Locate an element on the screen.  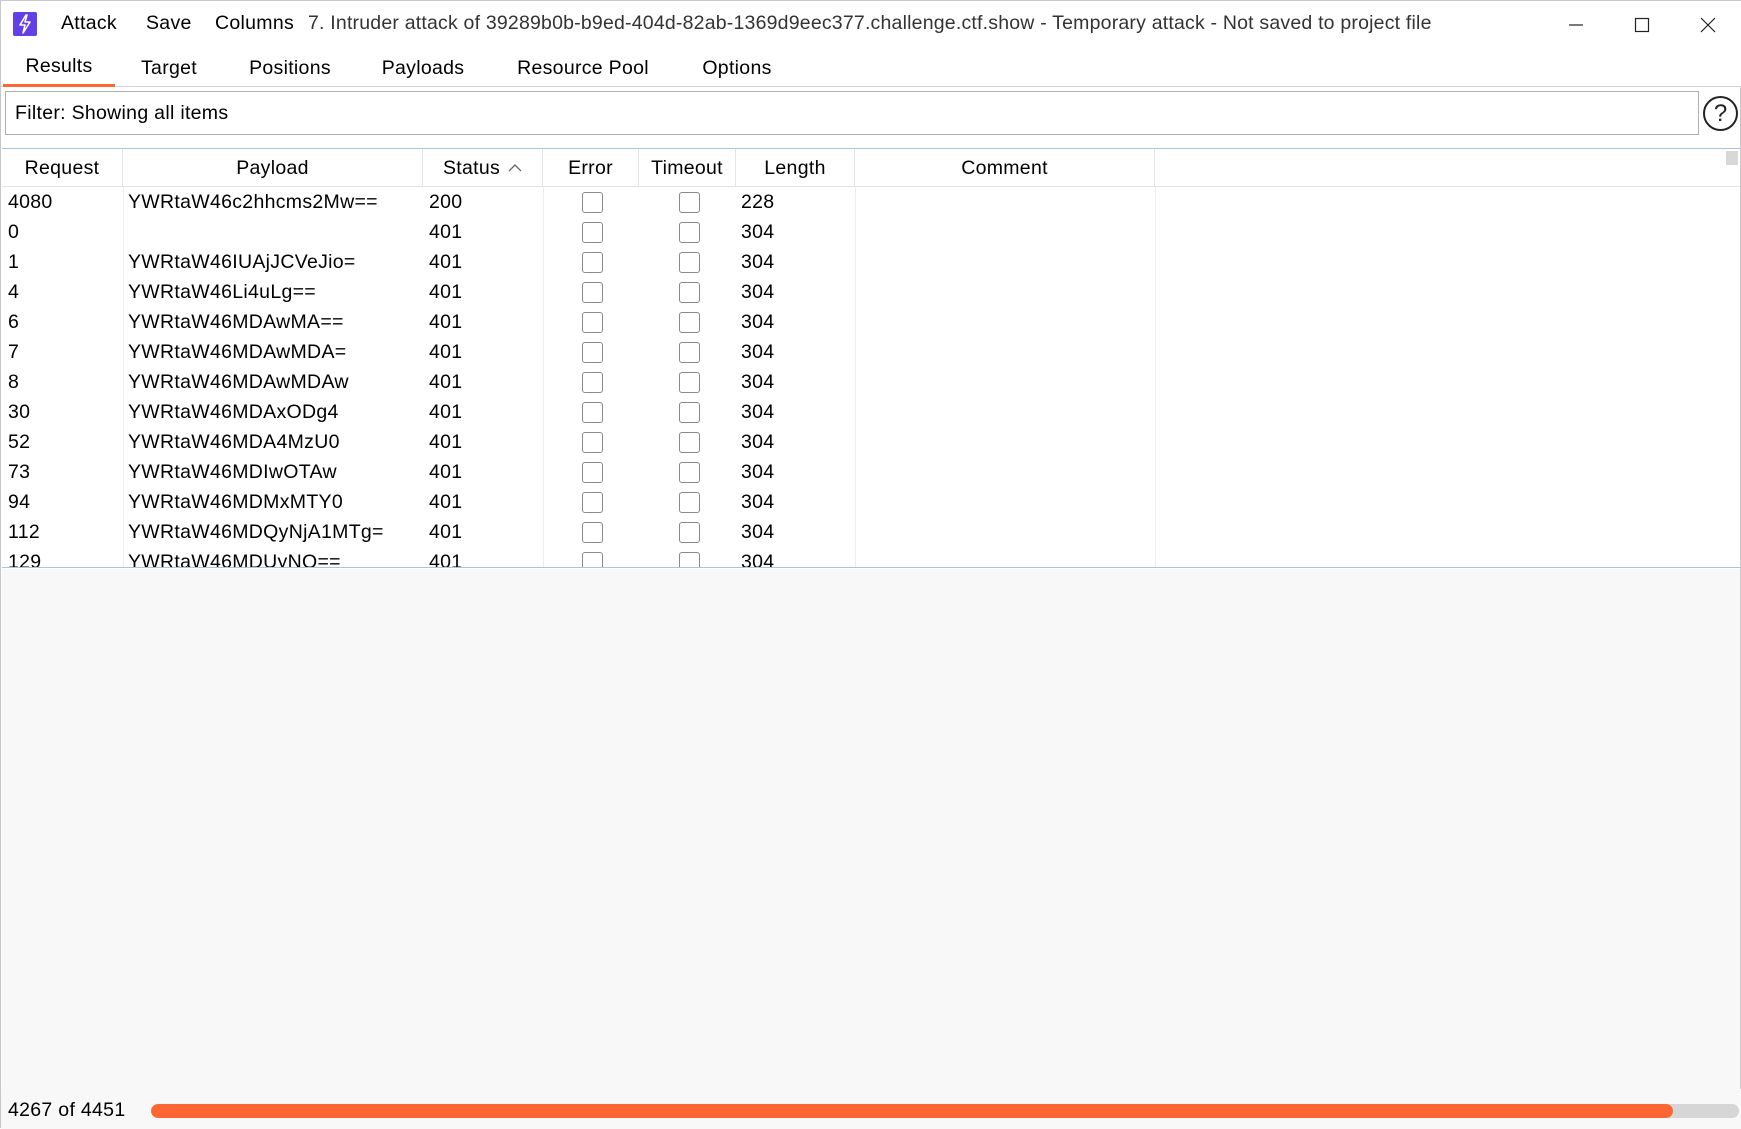
cell-payload: YWRtaW46MDIwOTAw is located at coordinates (232, 471).